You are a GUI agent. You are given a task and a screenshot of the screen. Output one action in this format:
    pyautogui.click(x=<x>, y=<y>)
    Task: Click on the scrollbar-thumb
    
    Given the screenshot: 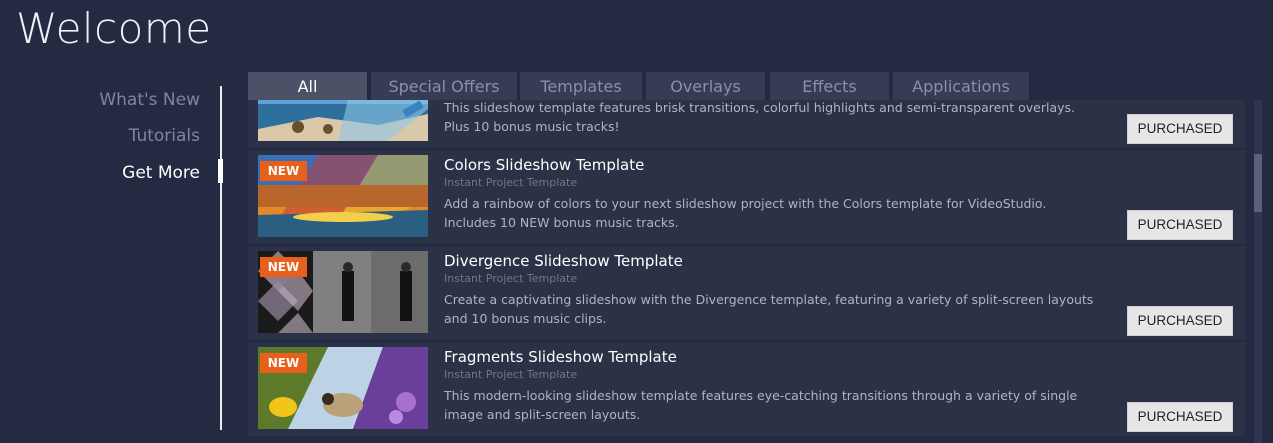 What is the action you would take?
    pyautogui.click(x=1258, y=183)
    